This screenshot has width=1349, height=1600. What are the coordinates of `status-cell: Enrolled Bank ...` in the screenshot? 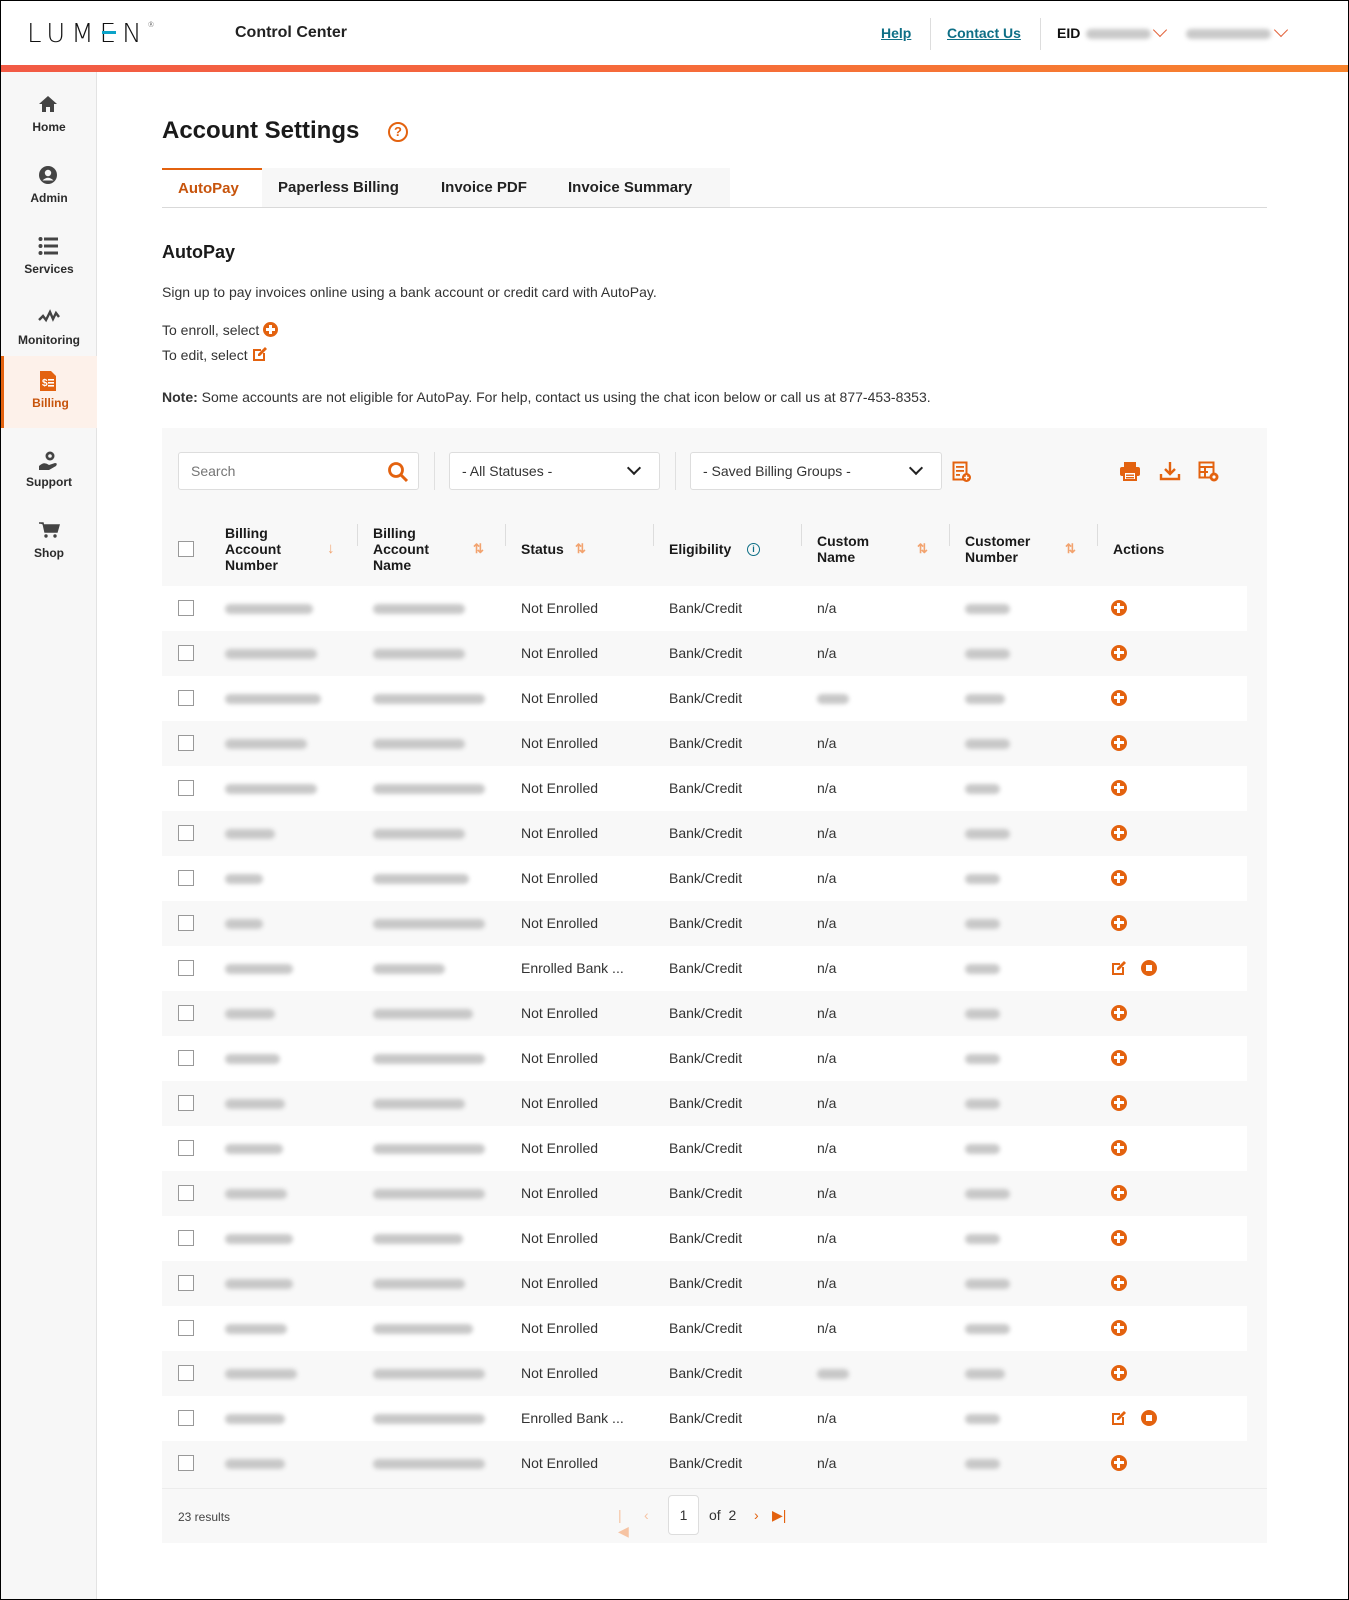 It's located at (572, 1418).